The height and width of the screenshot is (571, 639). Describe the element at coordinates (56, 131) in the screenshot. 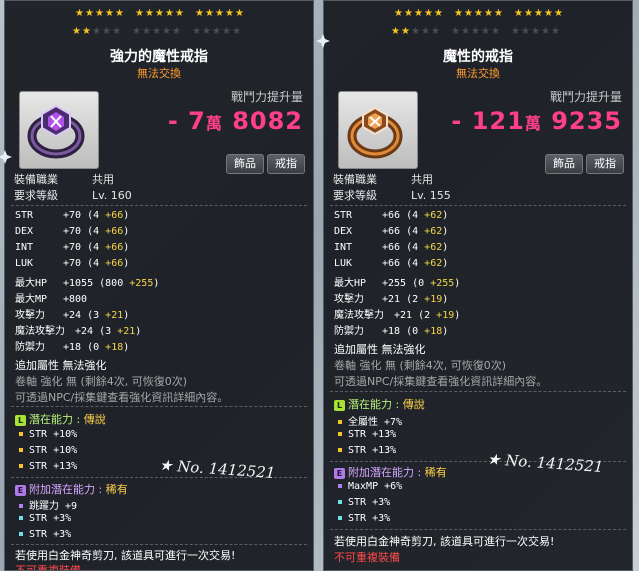

I see `purple-ring-icon` at that location.